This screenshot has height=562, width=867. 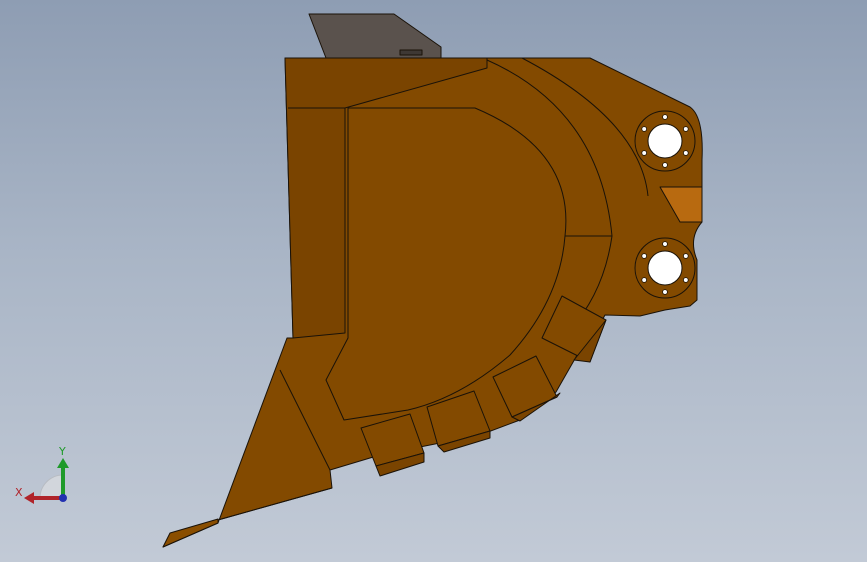 What do you see at coordinates (19, 492) in the screenshot?
I see `x-axis-label: X` at bounding box center [19, 492].